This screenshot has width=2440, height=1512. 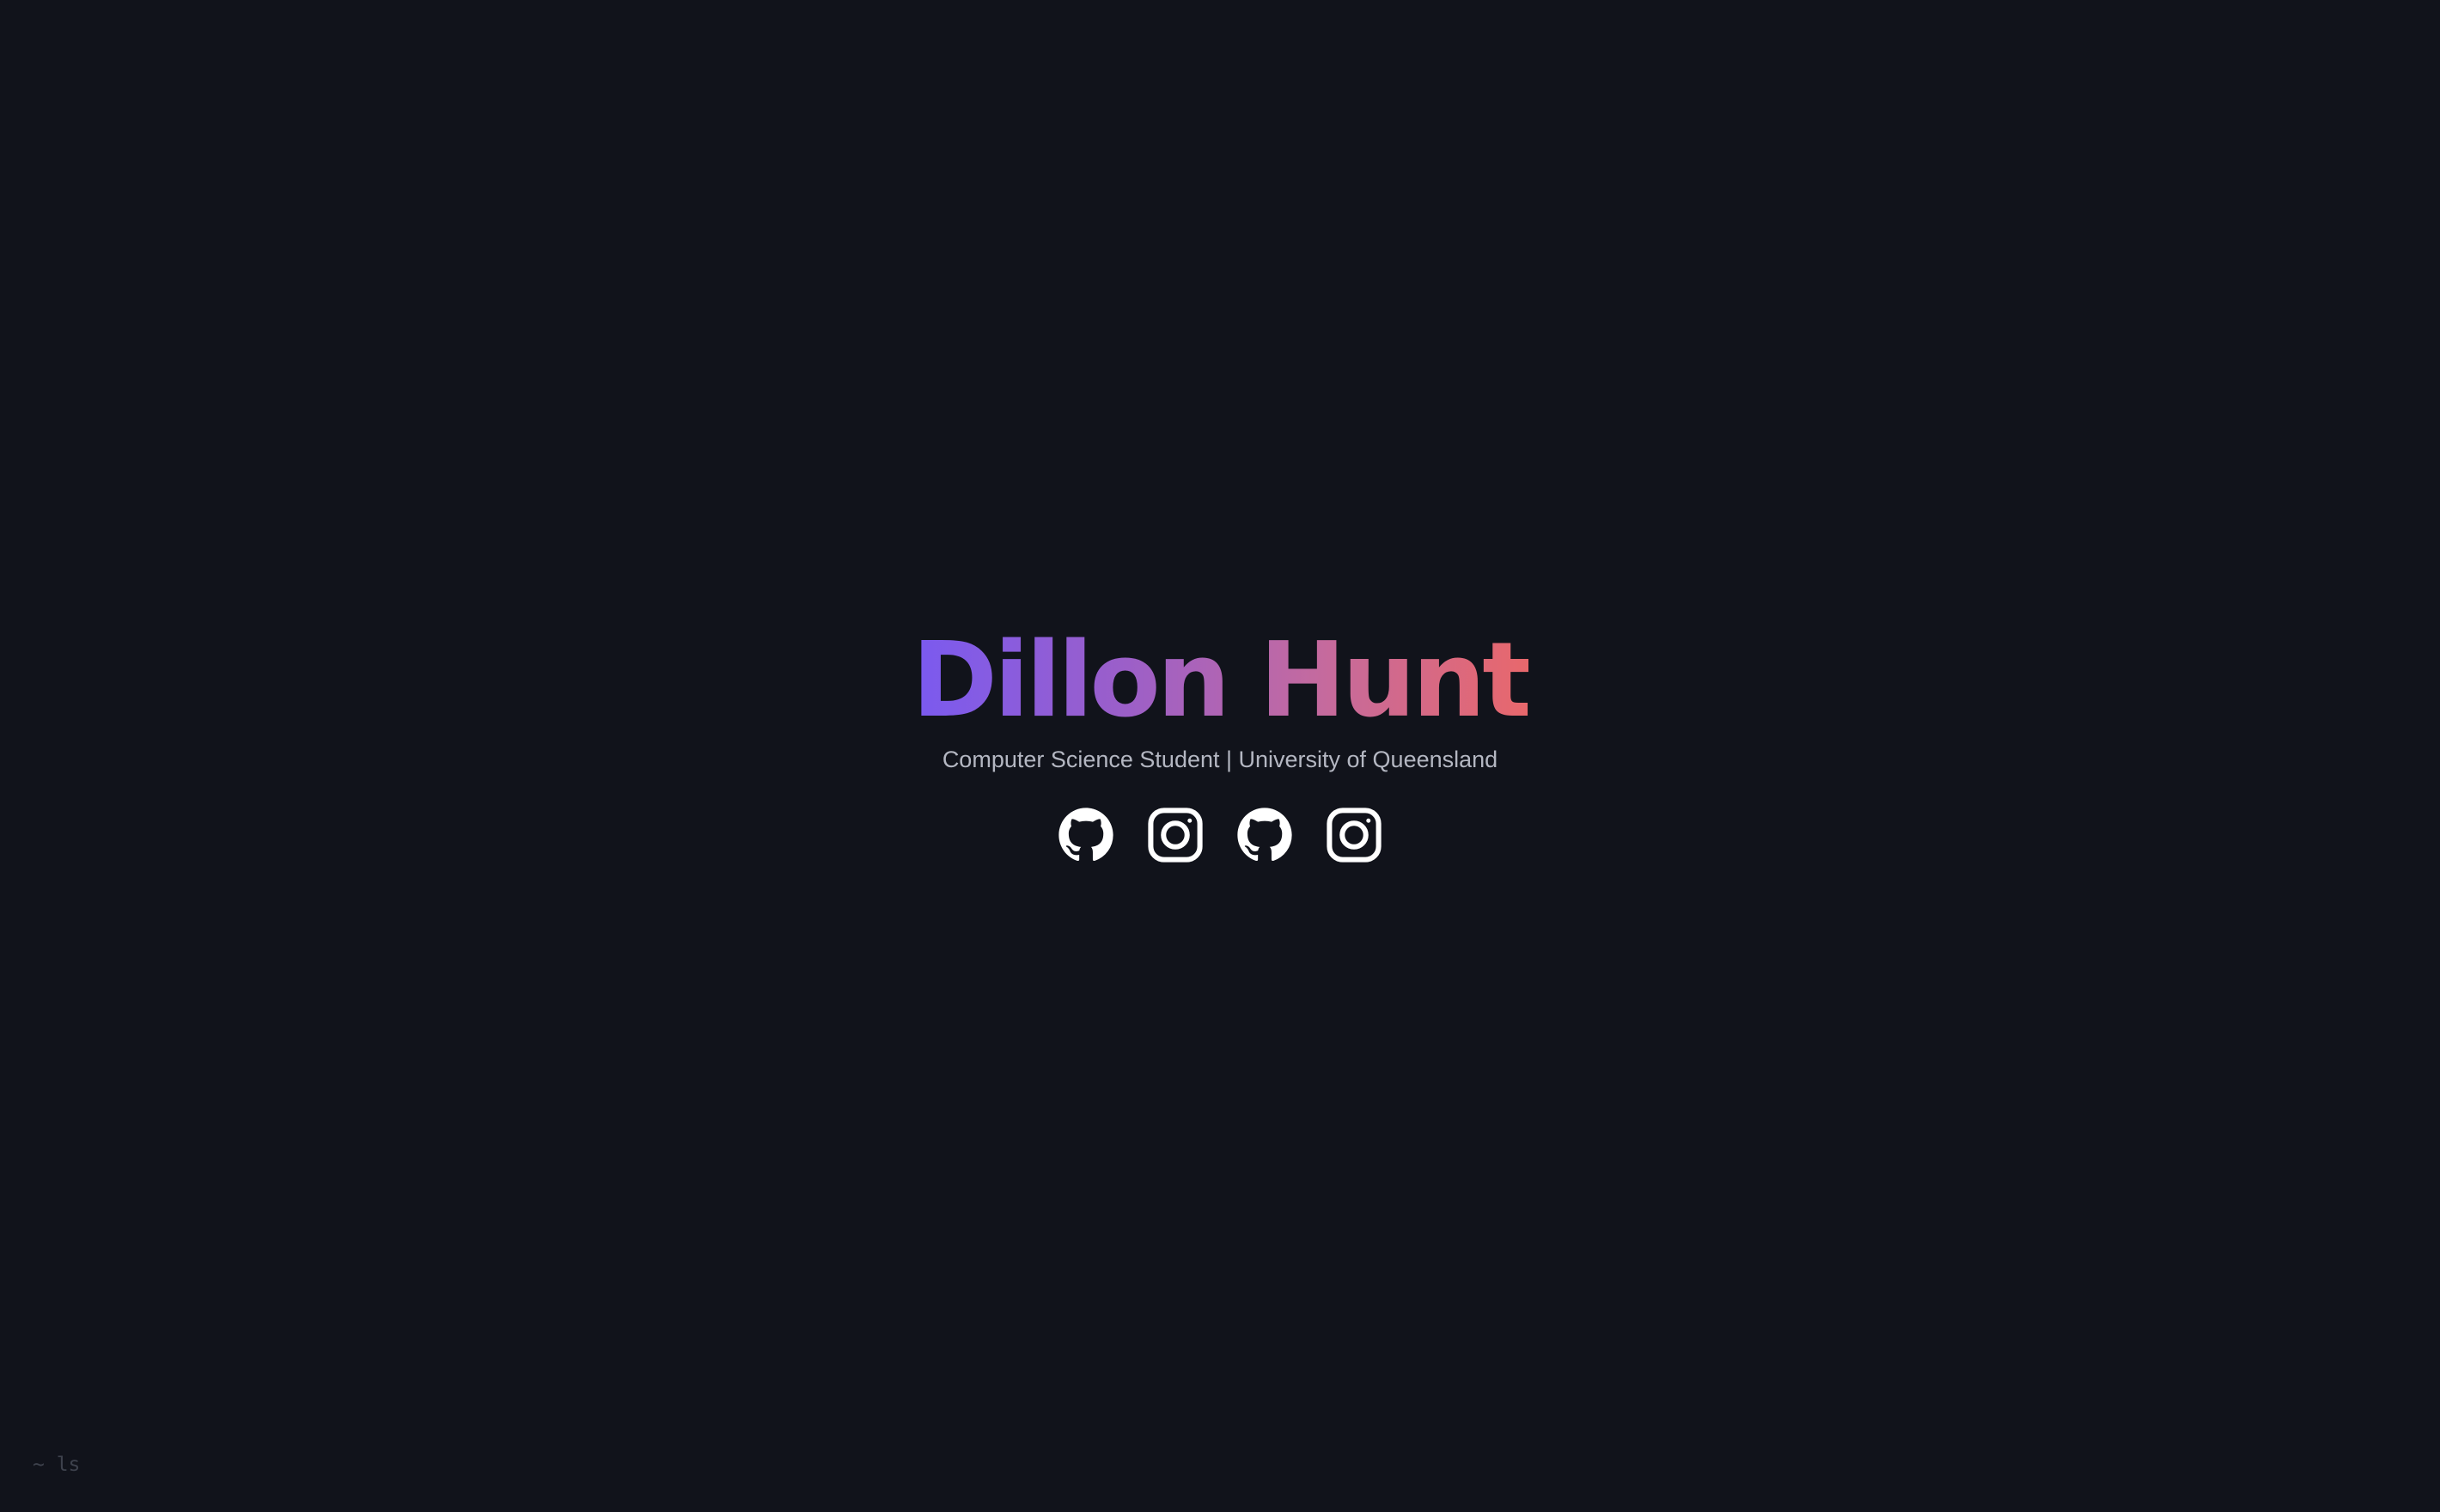 I want to click on terminal-prompt: ~ ls, so click(x=56, y=1465).